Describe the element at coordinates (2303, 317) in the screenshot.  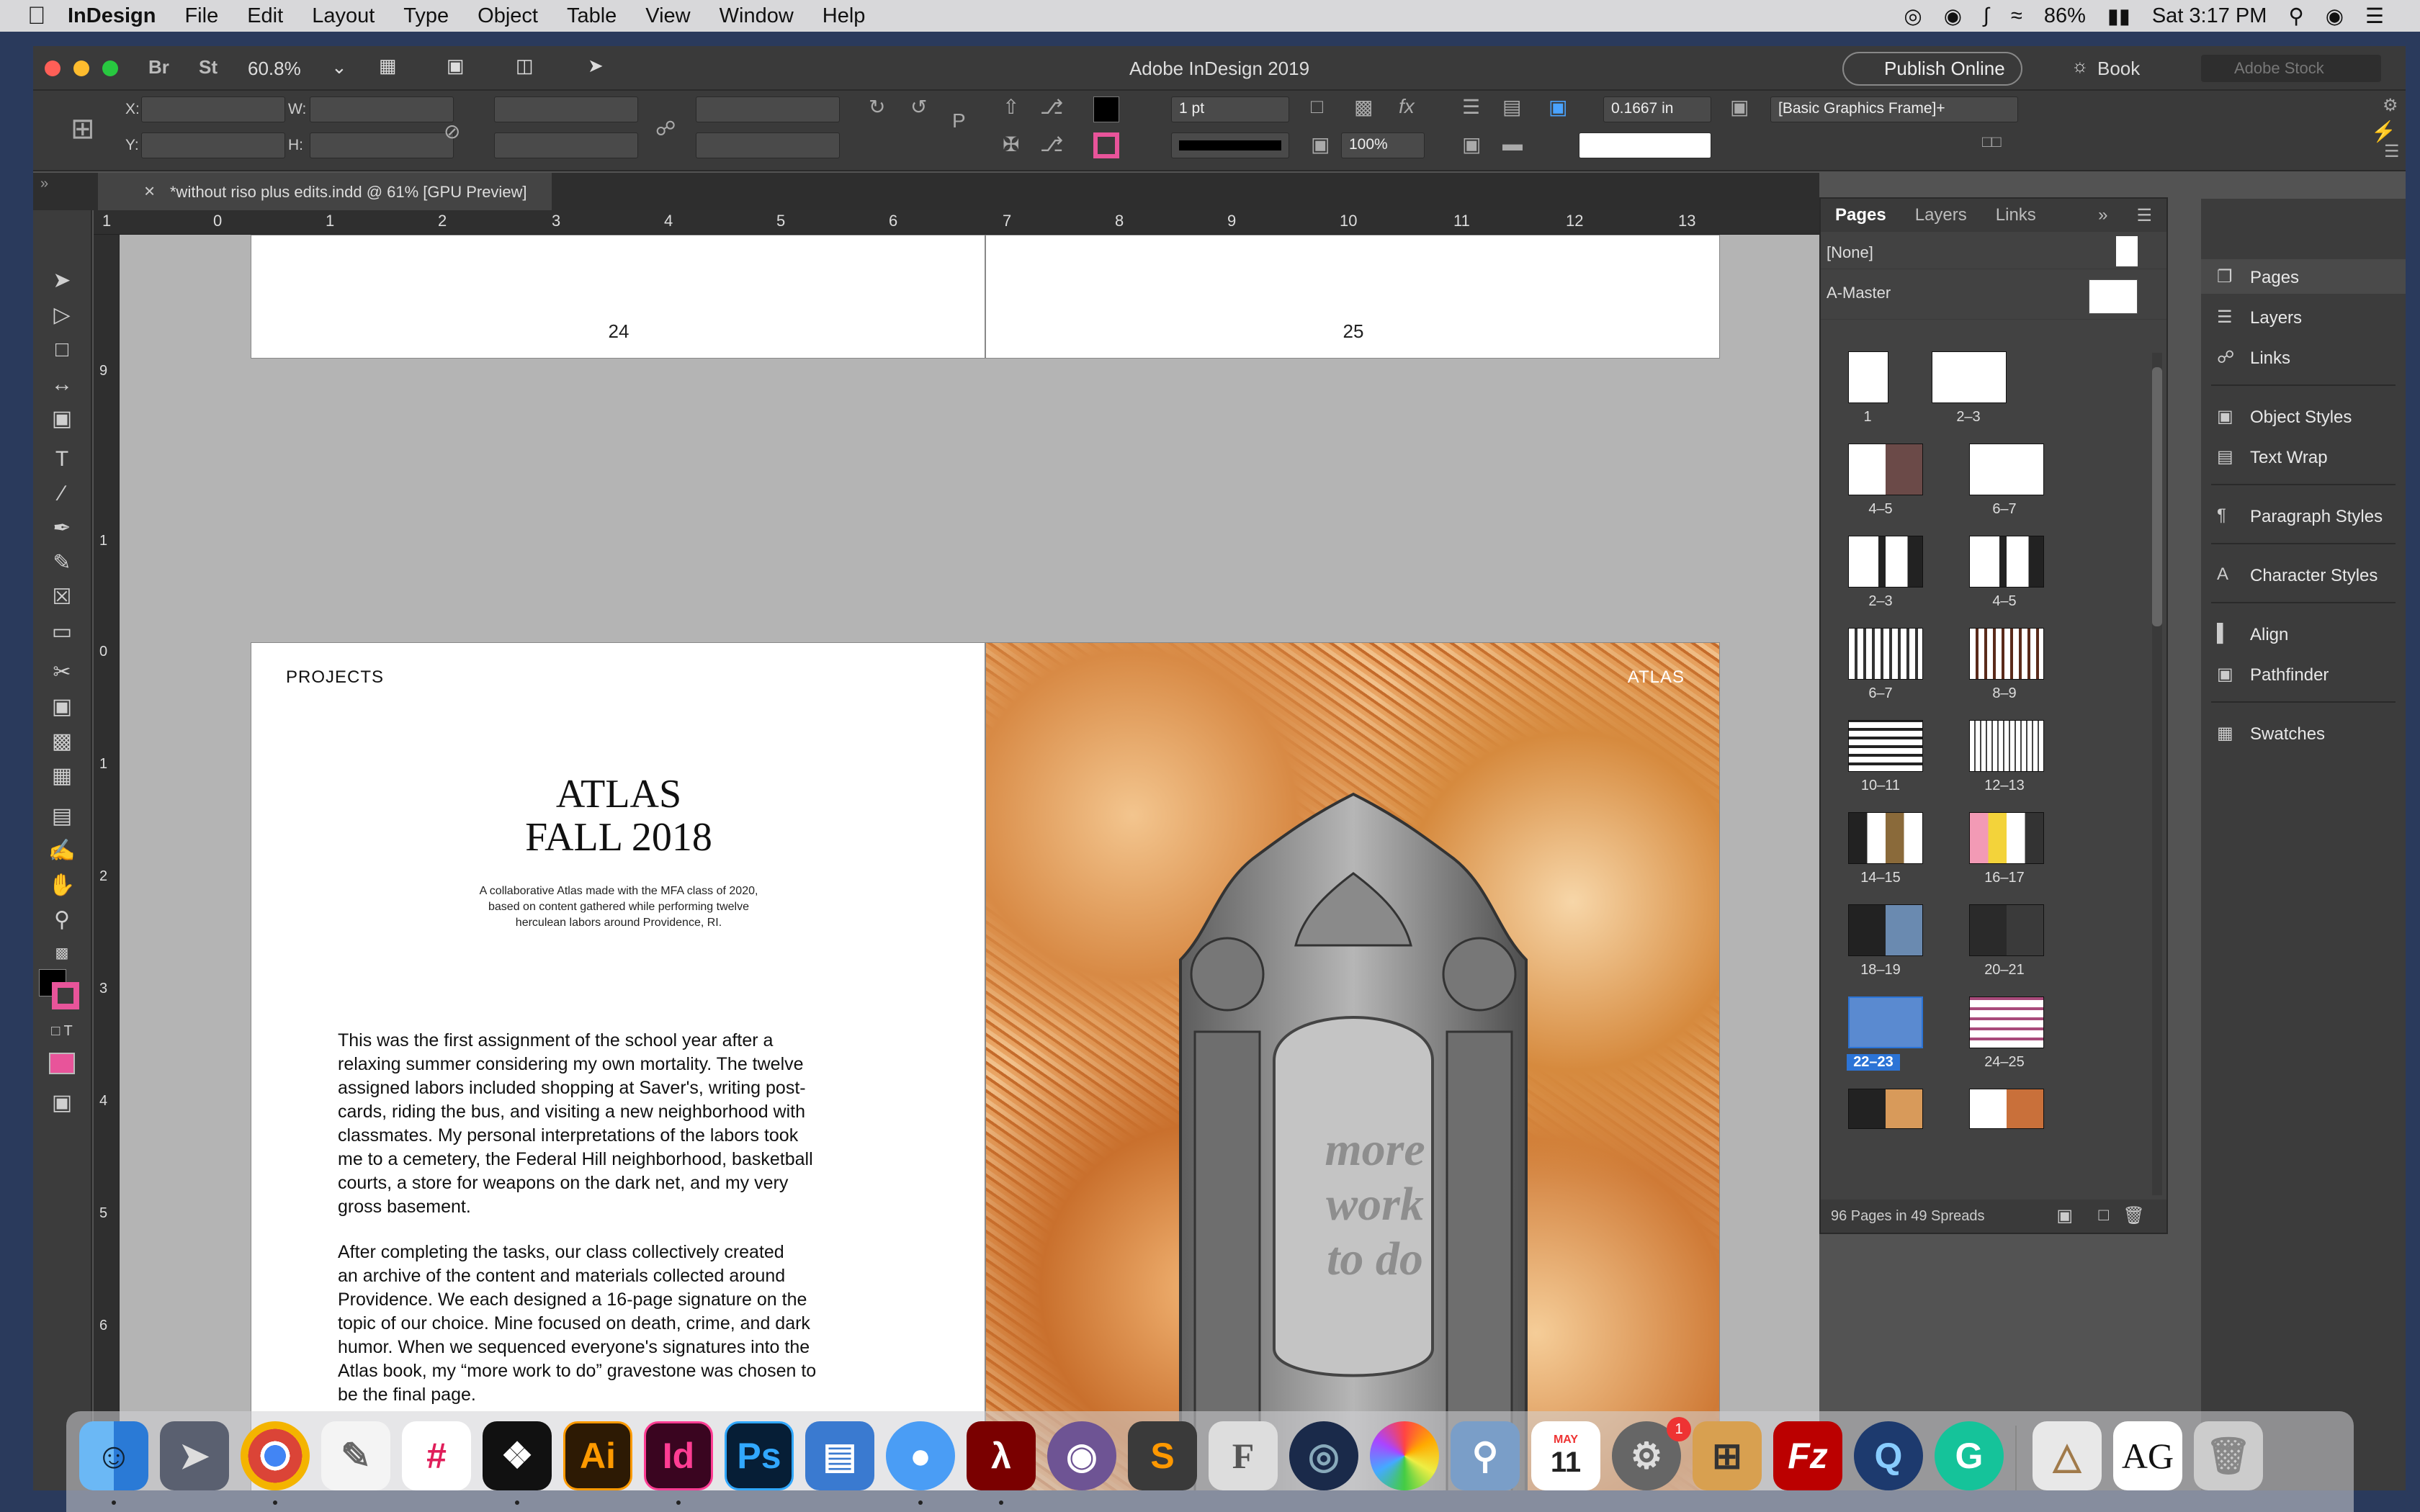
I see `dock-layers: ☰ Layers` at that location.